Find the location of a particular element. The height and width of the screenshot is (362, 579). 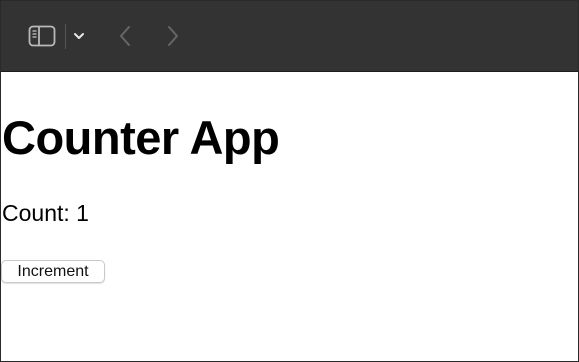

chevron-left-icon is located at coordinates (125, 36).